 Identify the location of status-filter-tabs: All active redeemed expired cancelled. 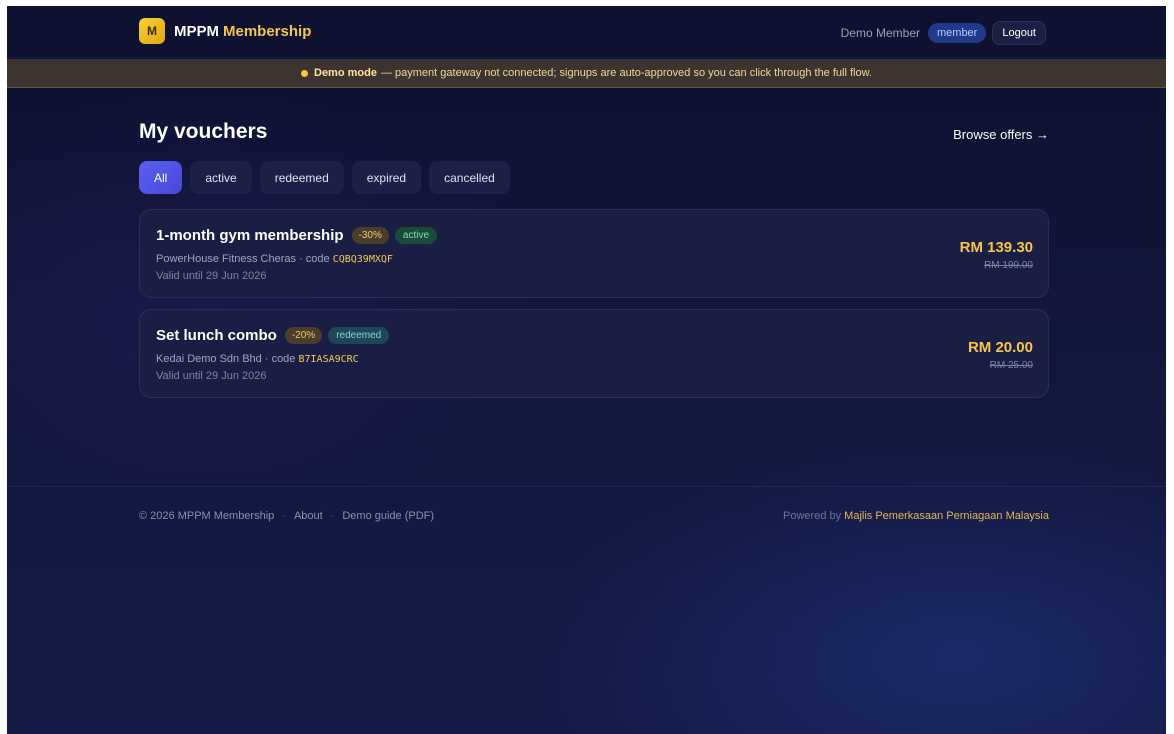
(328, 177).